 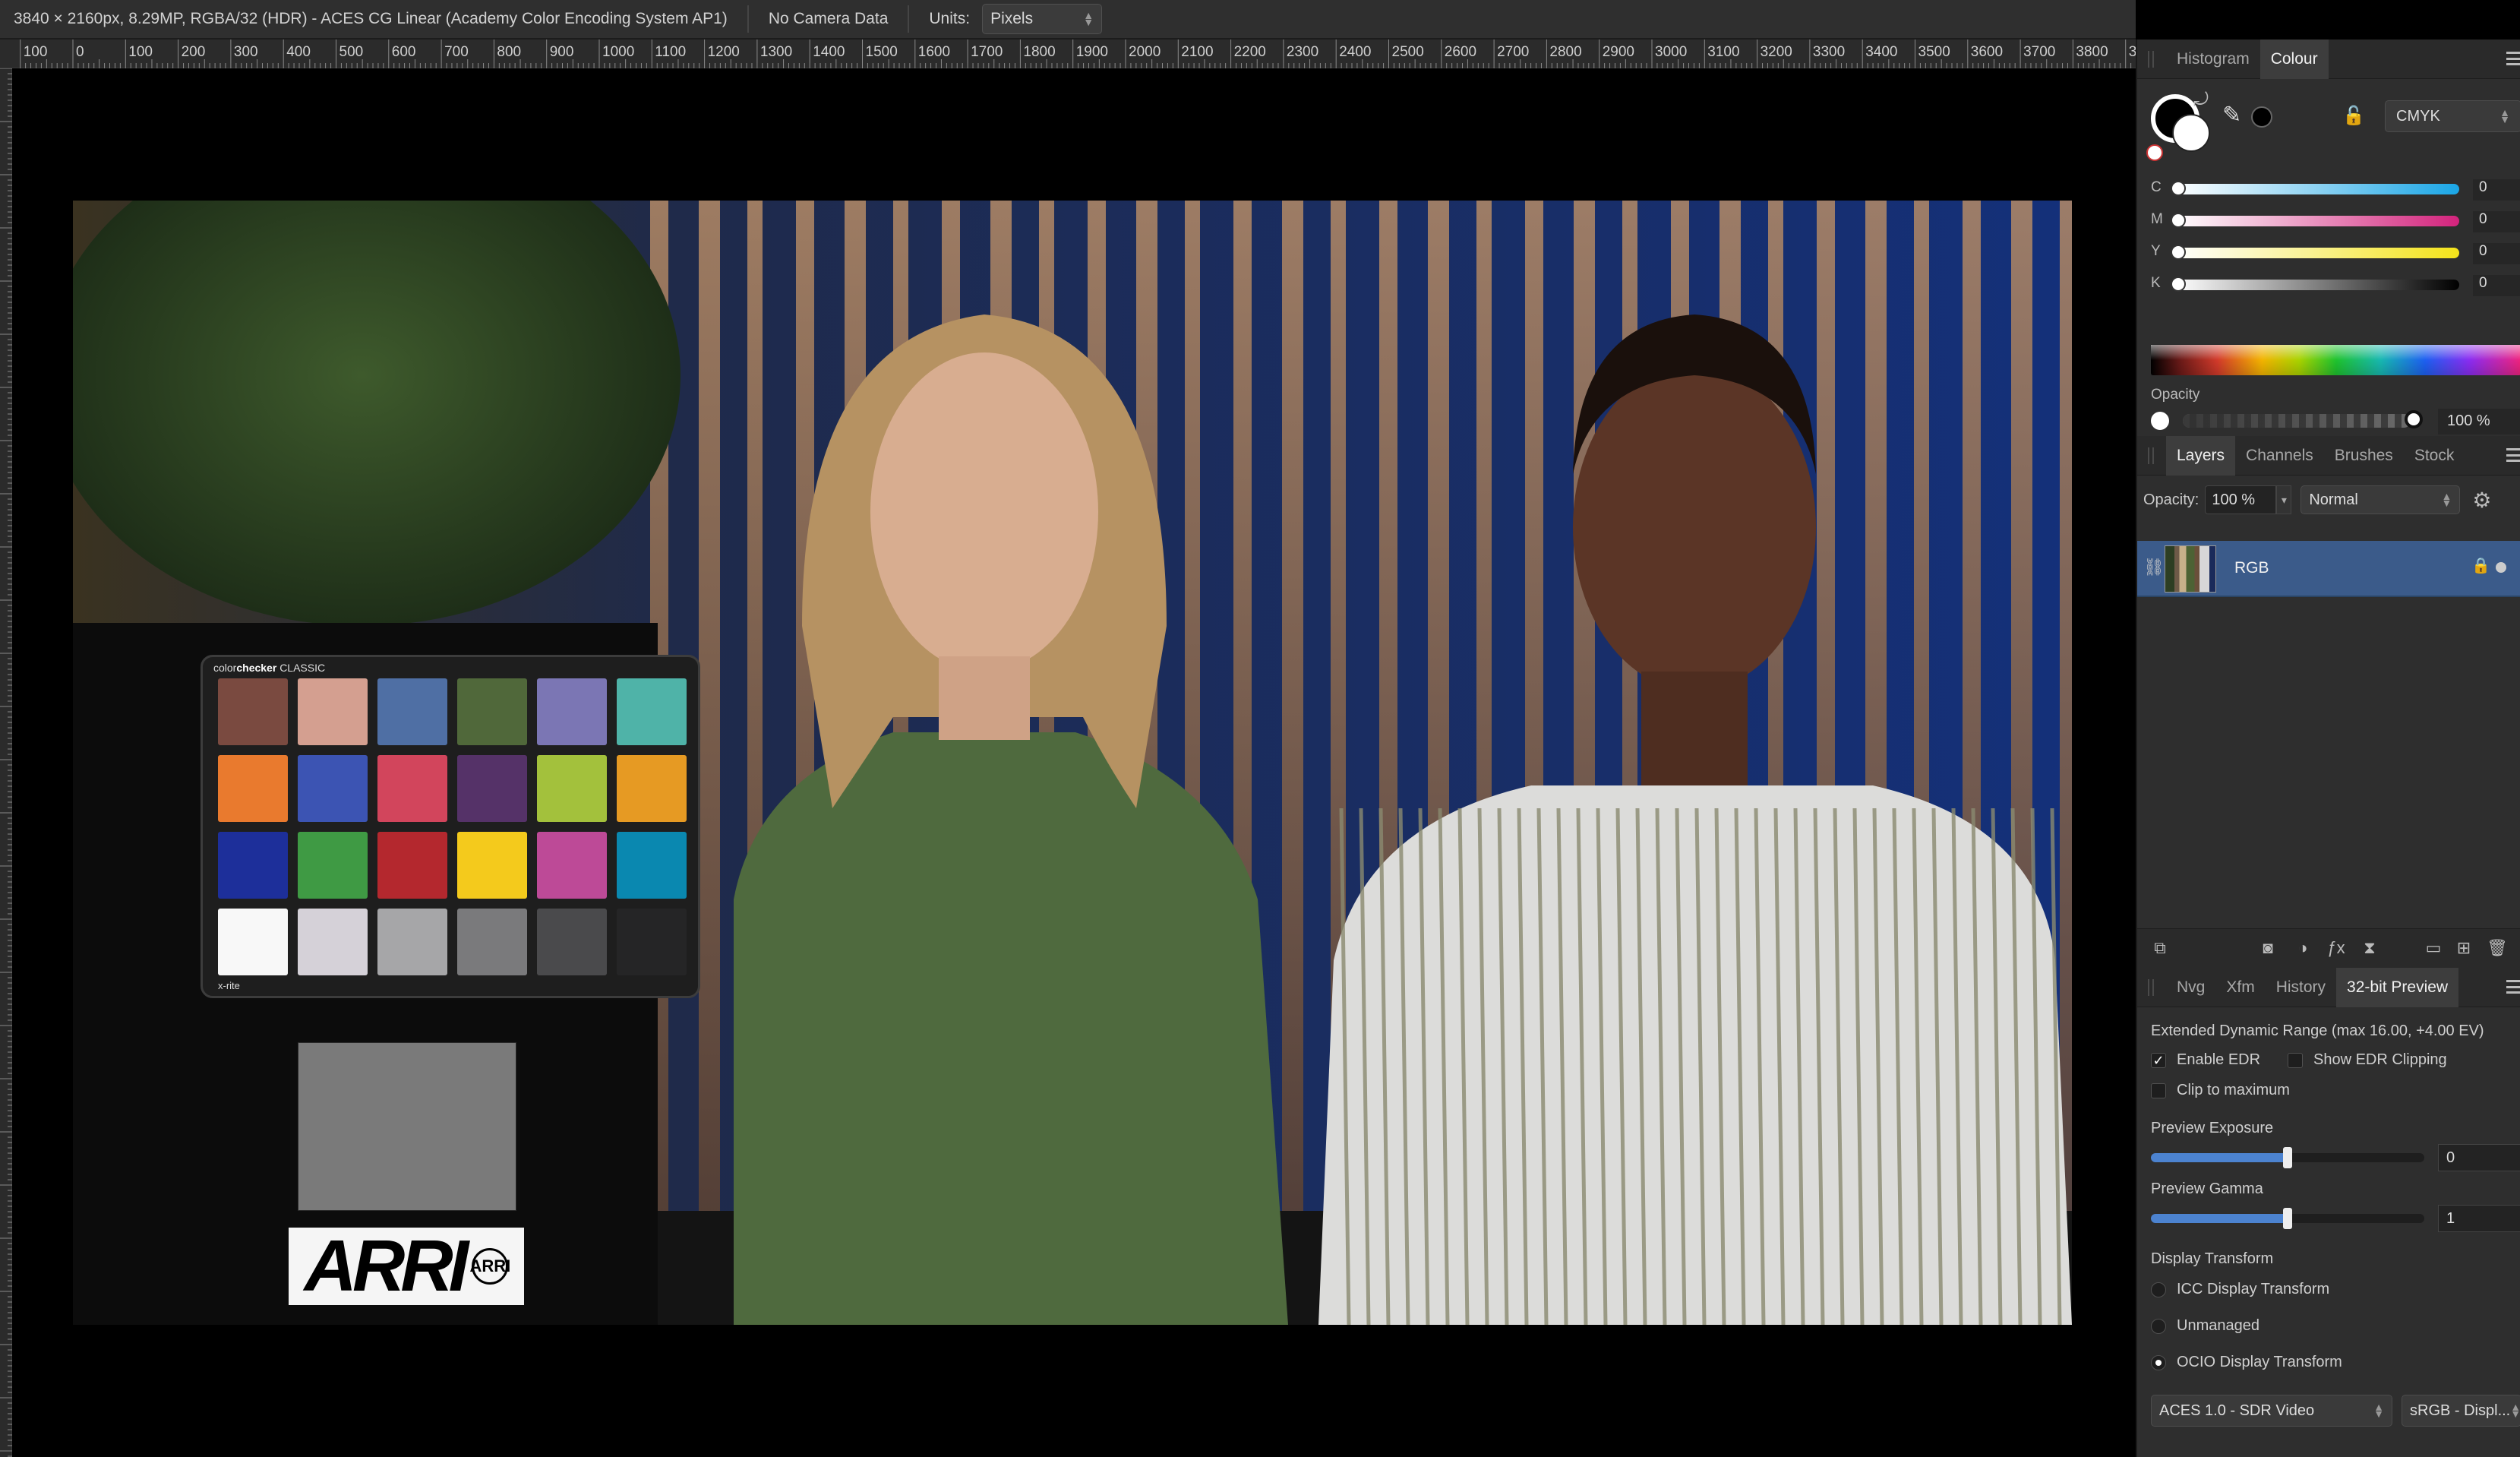 What do you see at coordinates (2190, 987) in the screenshot?
I see `tab-navigator: Nvg` at bounding box center [2190, 987].